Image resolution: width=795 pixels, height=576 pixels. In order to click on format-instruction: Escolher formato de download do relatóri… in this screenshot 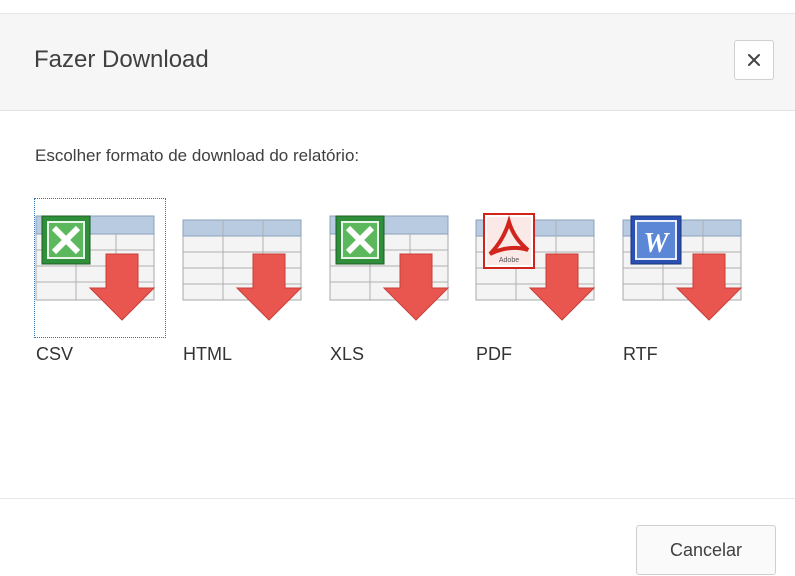, I will do `click(197, 155)`.